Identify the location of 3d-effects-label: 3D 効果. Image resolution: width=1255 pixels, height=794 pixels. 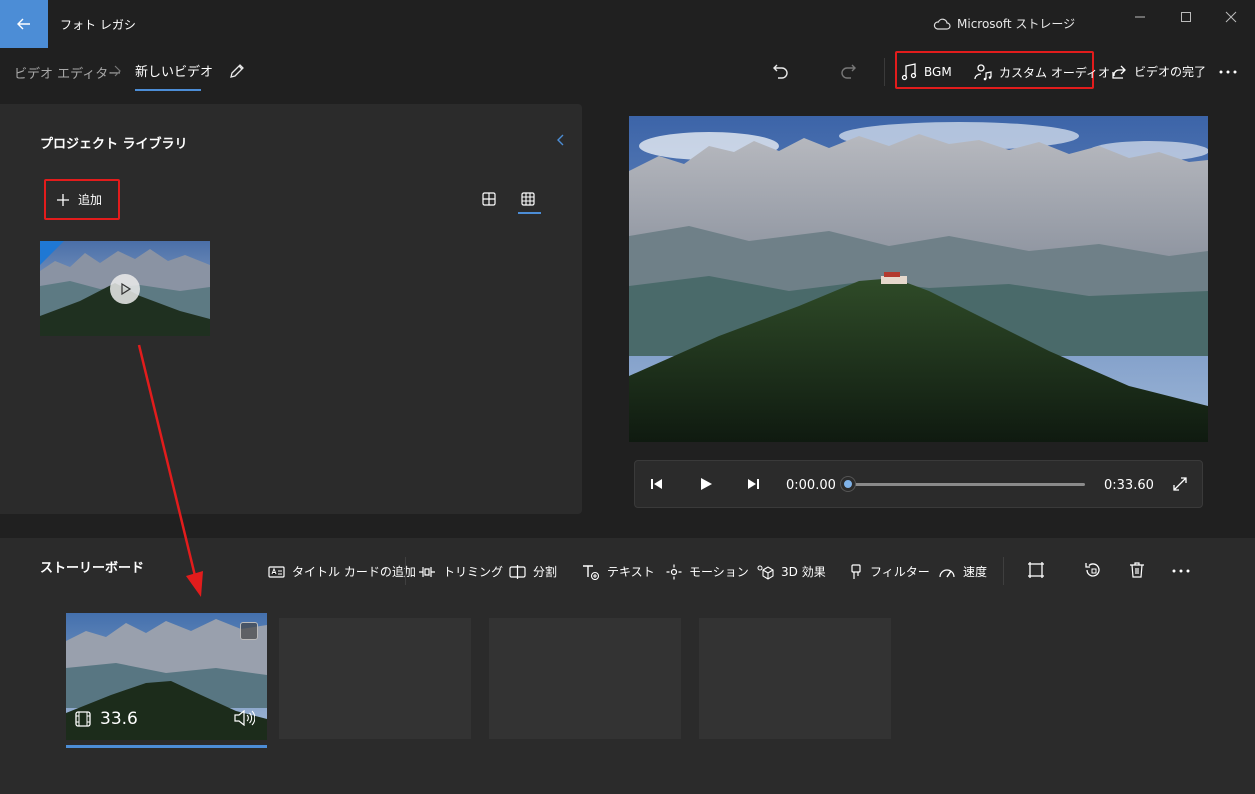
(803, 572).